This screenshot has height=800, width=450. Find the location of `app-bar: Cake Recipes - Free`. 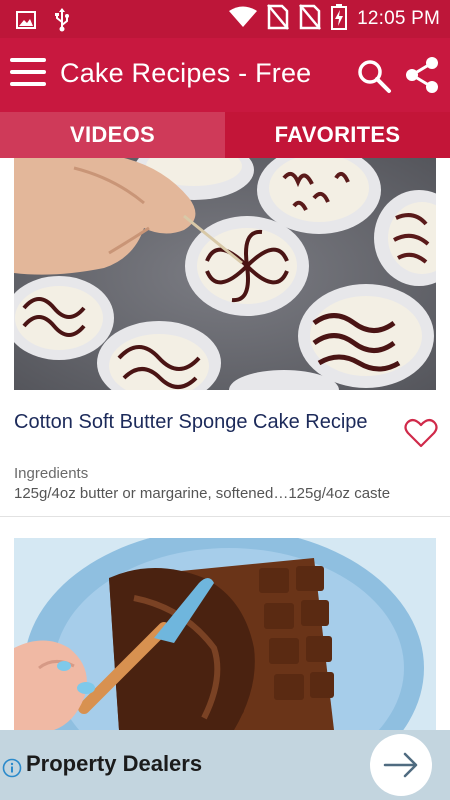

app-bar: Cake Recipes - Free is located at coordinates (225, 75).